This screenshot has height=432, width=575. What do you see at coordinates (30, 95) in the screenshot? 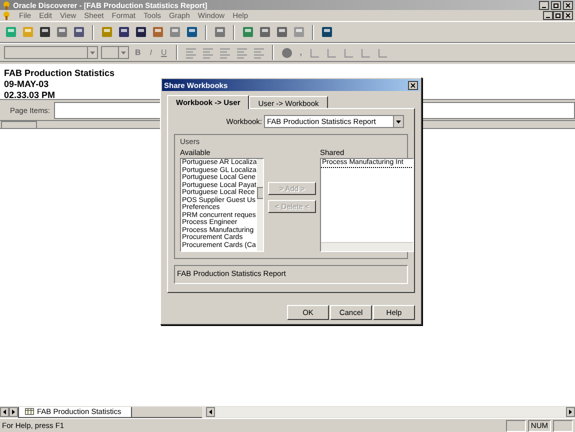
I see `report-time: 02.33.03 PM` at bounding box center [30, 95].